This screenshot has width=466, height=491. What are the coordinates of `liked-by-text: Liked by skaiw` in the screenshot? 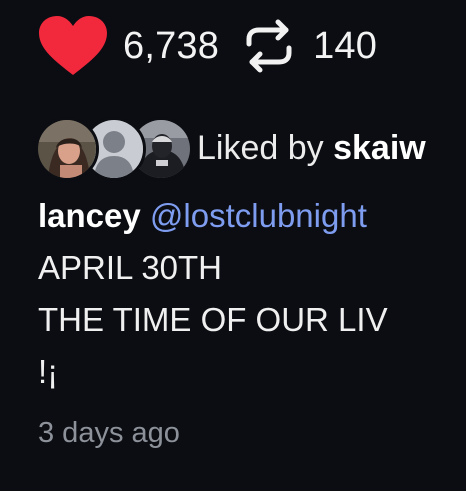 It's located at (311, 148).